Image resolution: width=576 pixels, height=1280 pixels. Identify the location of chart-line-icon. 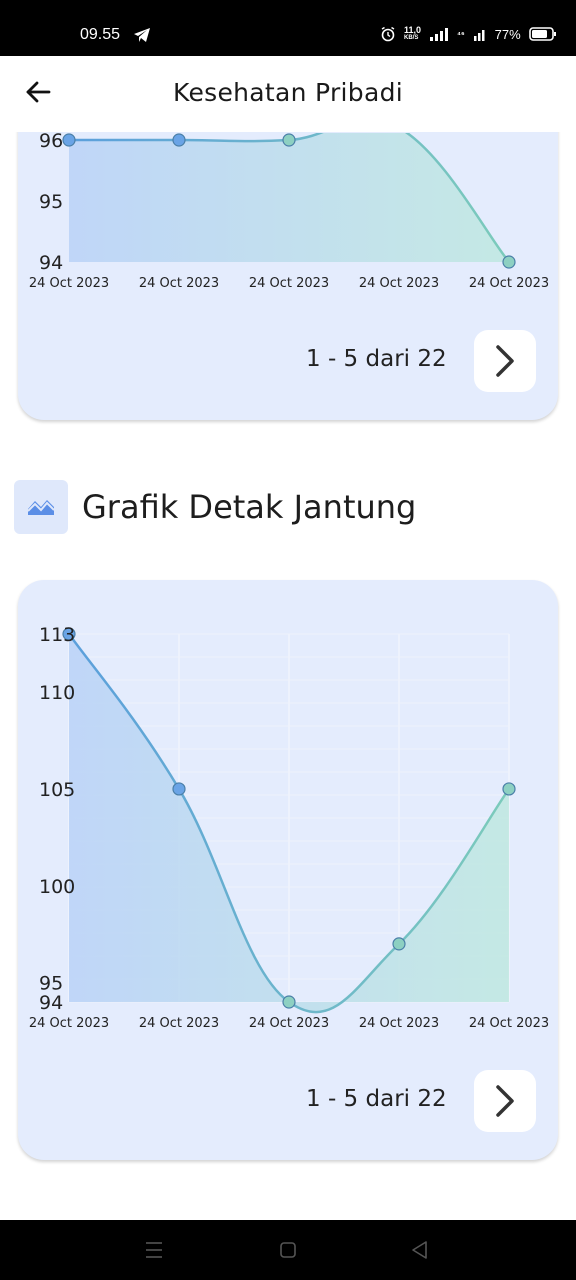
(41, 507).